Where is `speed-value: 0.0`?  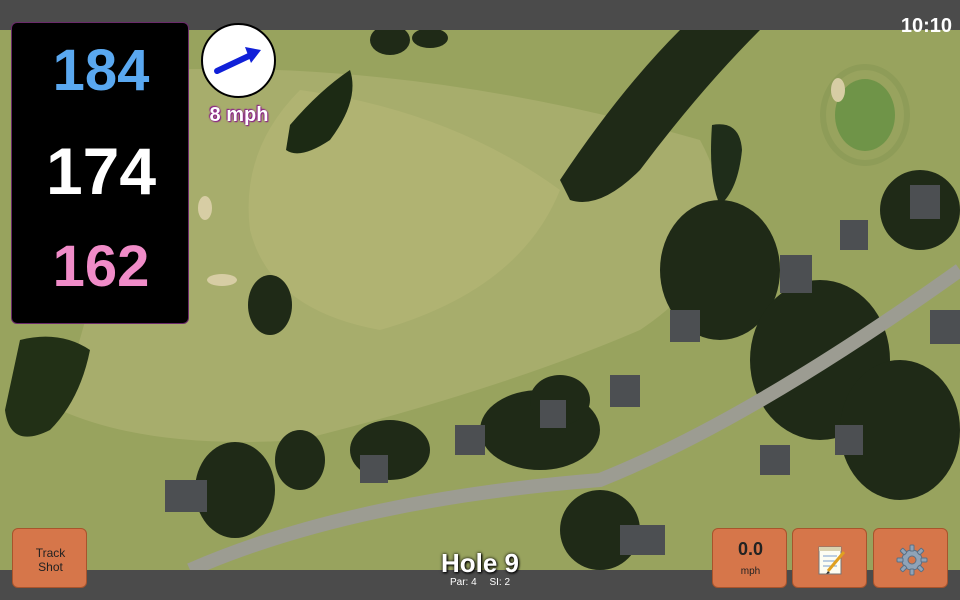
speed-value: 0.0 is located at coordinates (750, 549).